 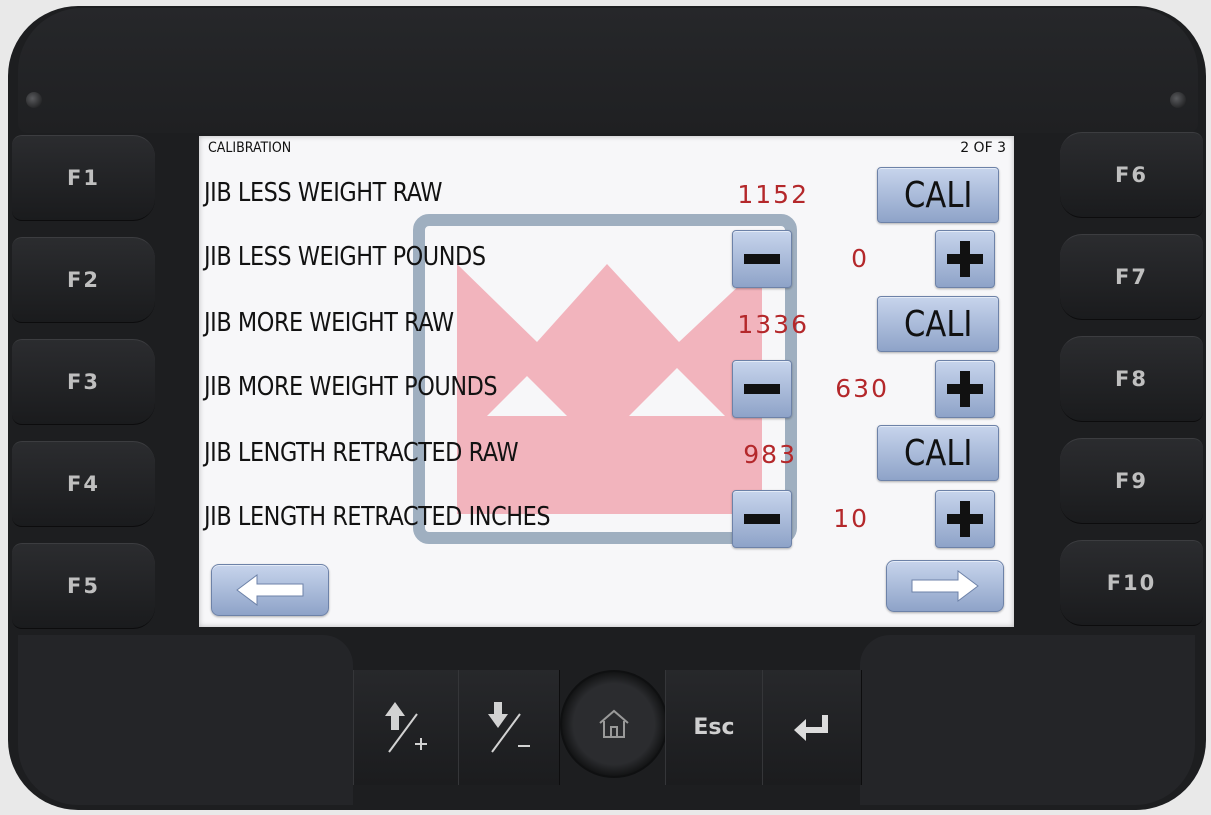 What do you see at coordinates (345, 257) in the screenshot?
I see `row-label-jib-less-weight-pounds: JIB LESS WEIGHT POUNDS` at bounding box center [345, 257].